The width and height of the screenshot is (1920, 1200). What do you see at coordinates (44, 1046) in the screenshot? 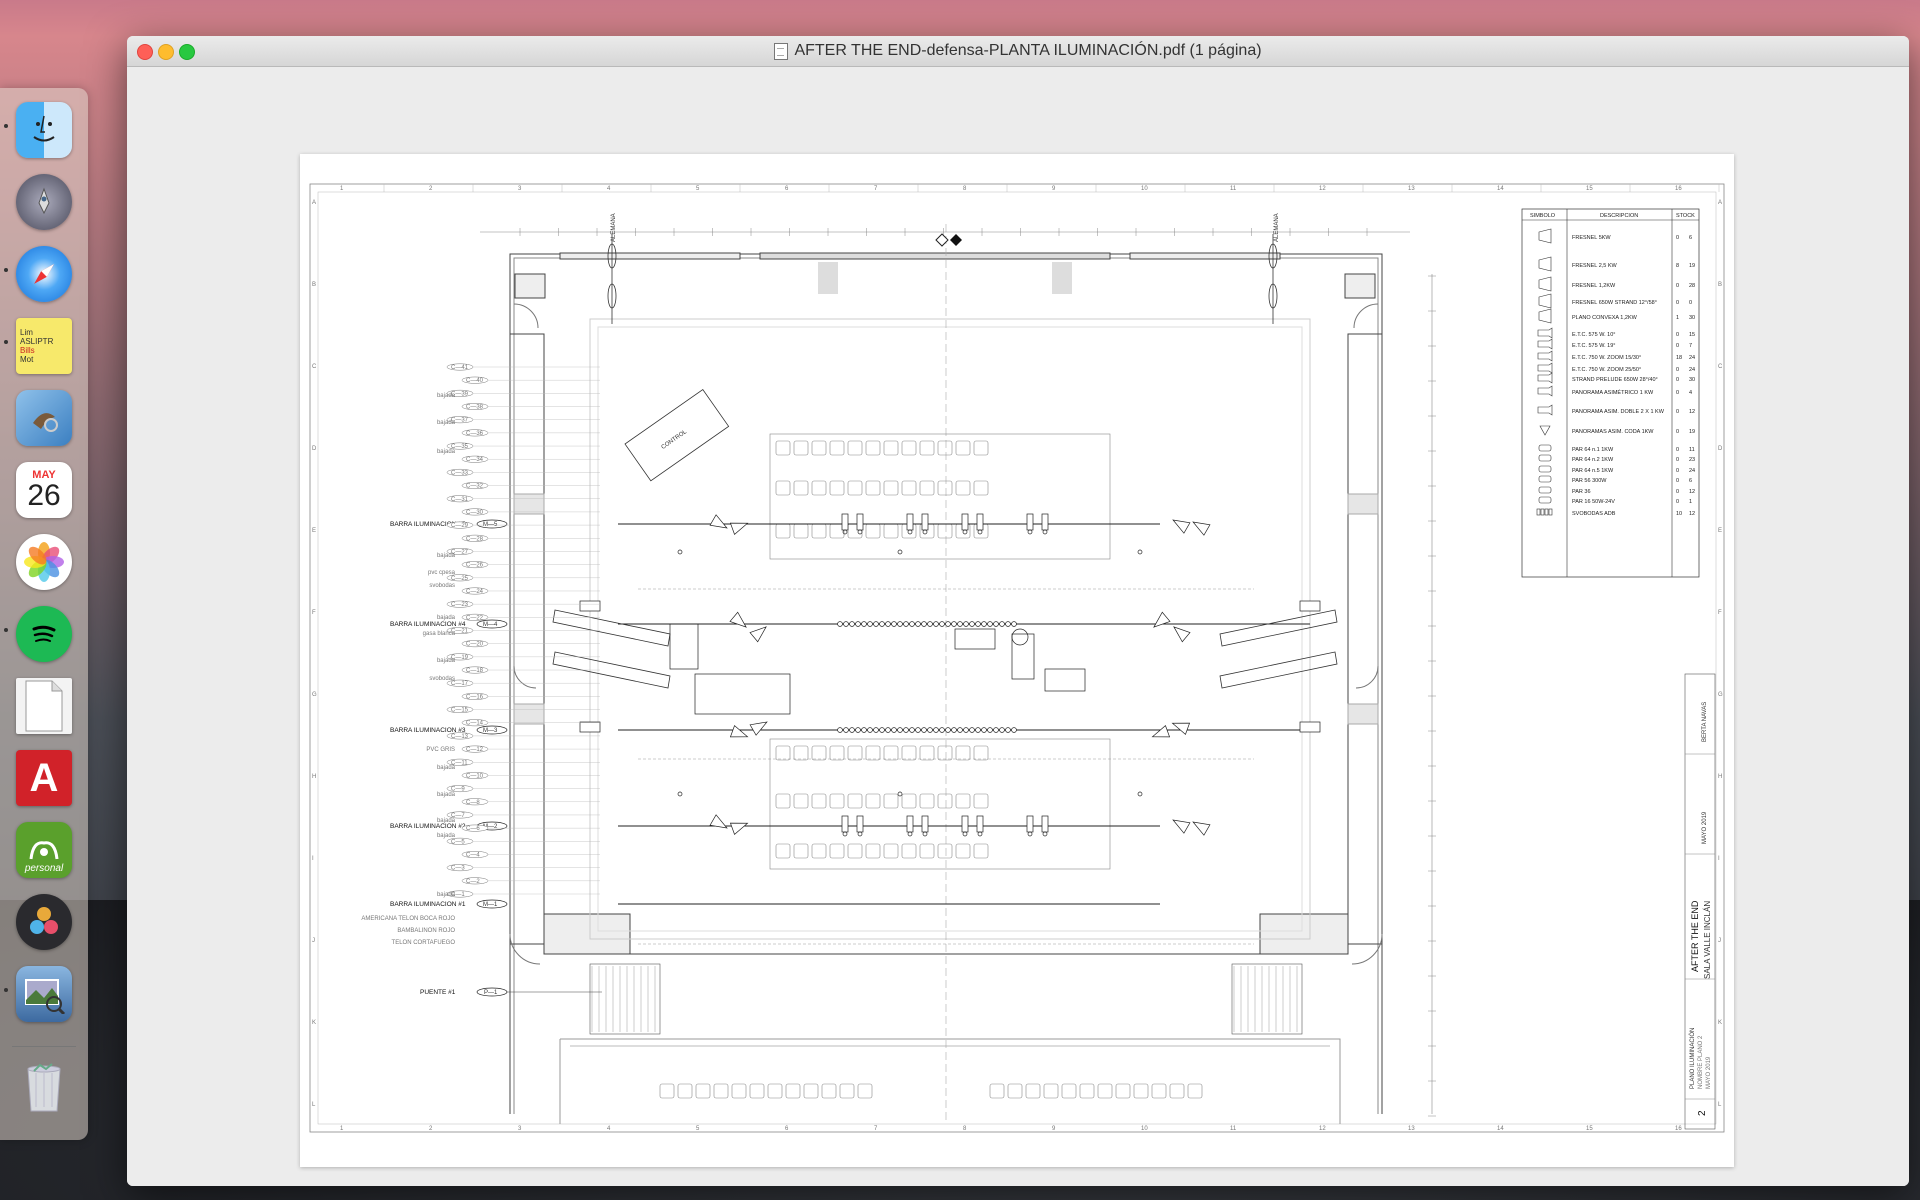
I see `dock-separator` at bounding box center [44, 1046].